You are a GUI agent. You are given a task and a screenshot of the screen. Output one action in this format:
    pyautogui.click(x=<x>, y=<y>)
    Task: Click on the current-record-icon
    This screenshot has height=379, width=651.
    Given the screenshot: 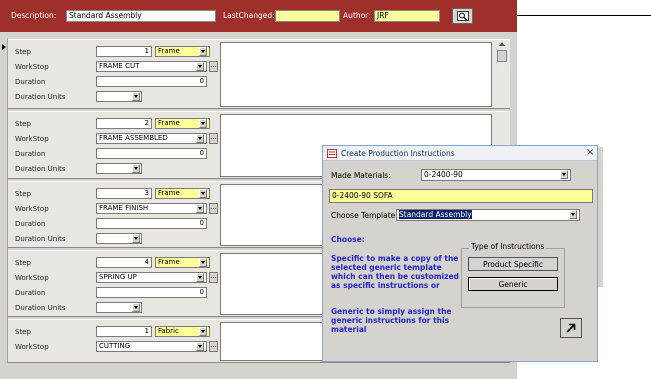 What is the action you would take?
    pyautogui.click(x=4, y=47)
    